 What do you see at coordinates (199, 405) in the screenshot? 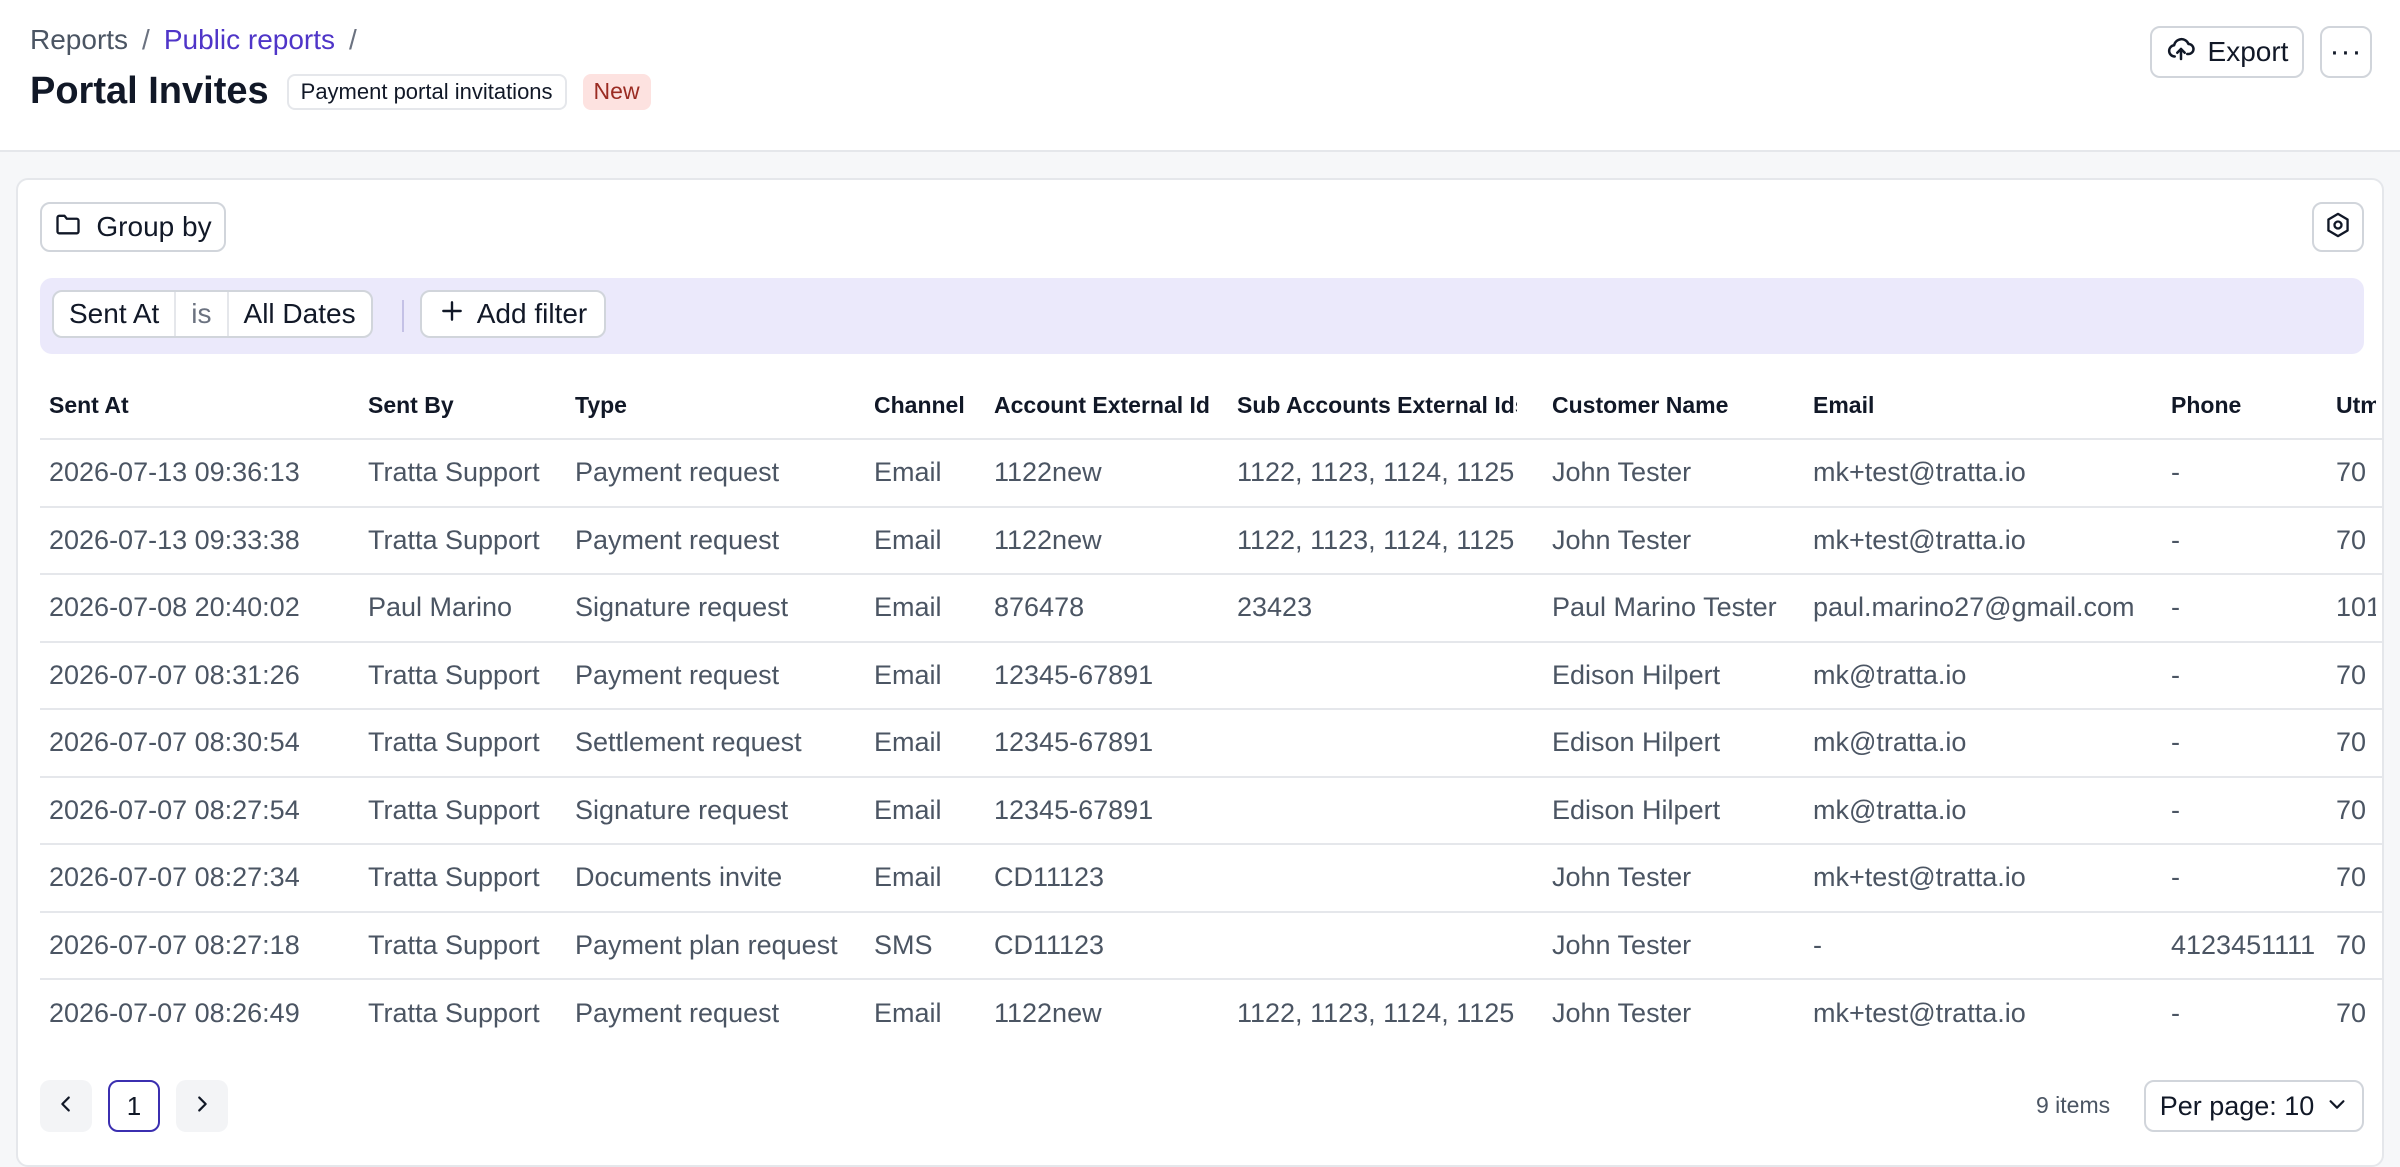
I see `column-header: Sent At` at bounding box center [199, 405].